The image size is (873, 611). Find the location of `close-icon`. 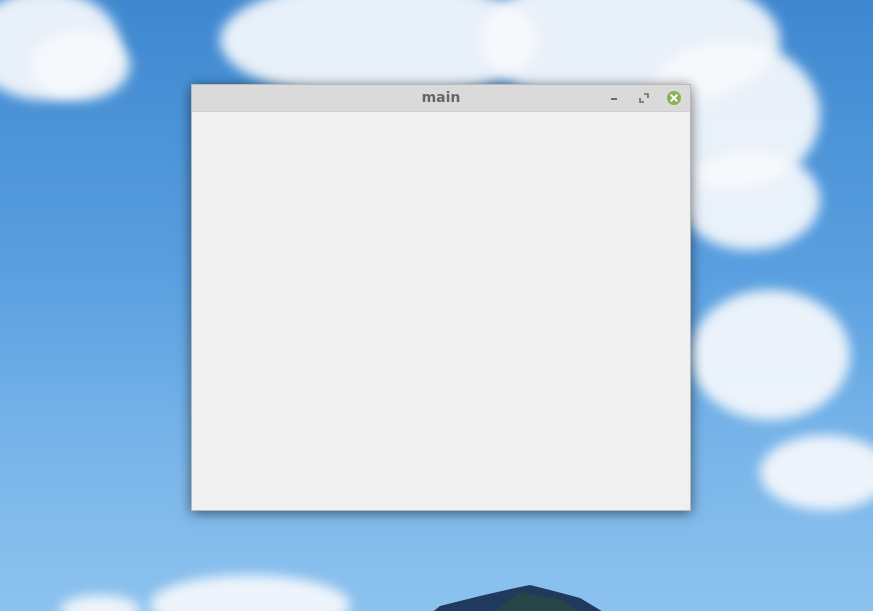

close-icon is located at coordinates (674, 98).